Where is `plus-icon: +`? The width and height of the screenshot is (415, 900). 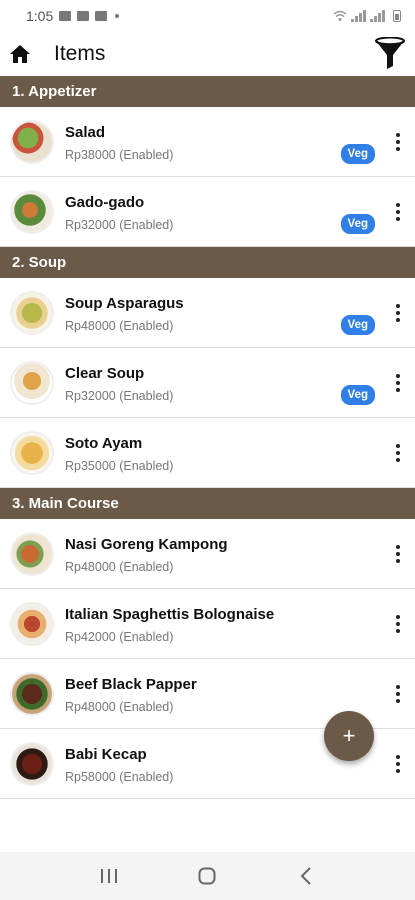 plus-icon: + is located at coordinates (349, 735).